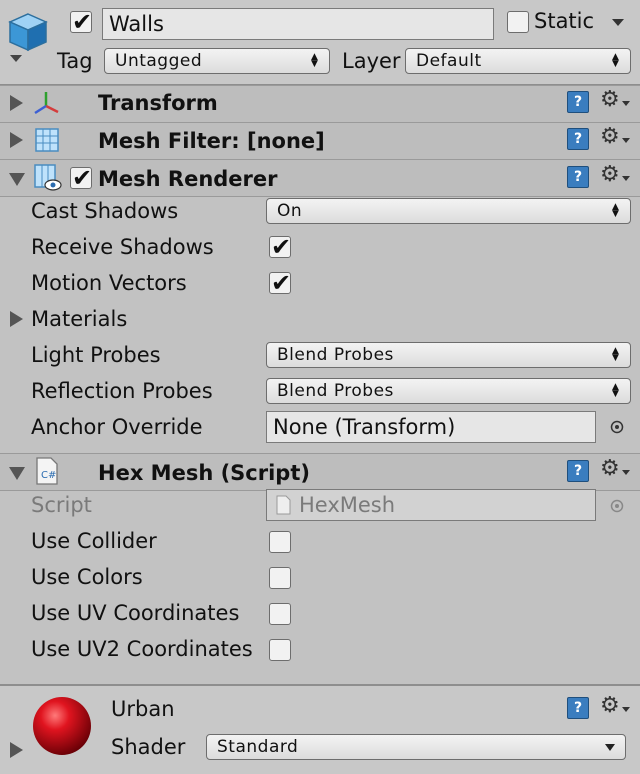 Image resolution: width=640 pixels, height=774 pixels. Describe the element at coordinates (75, 61) in the screenshot. I see `tag-label: Tag` at that location.